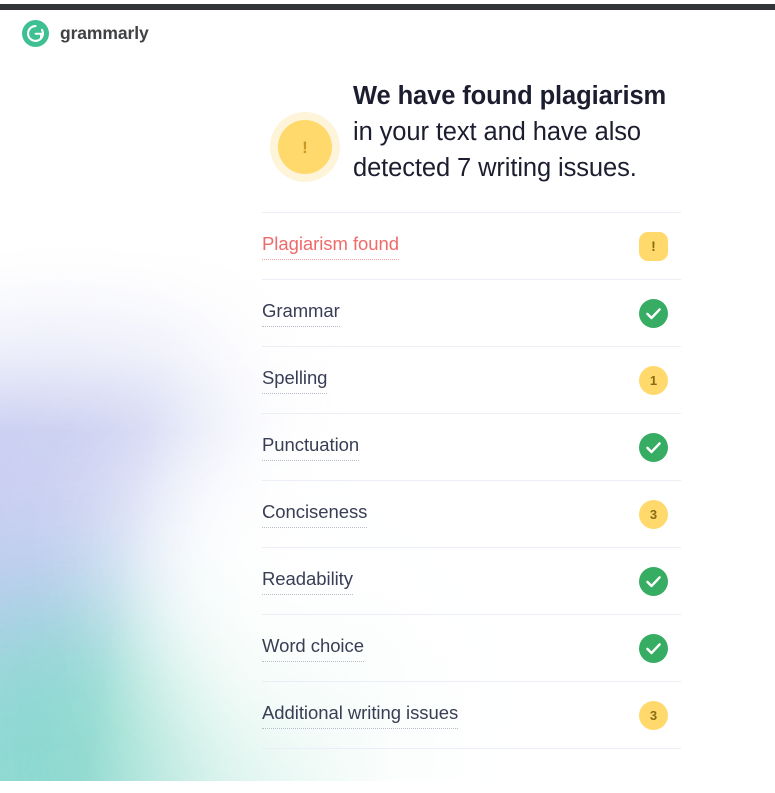 This screenshot has width=775, height=793. I want to click on issue-row: Grammar, so click(471, 312).